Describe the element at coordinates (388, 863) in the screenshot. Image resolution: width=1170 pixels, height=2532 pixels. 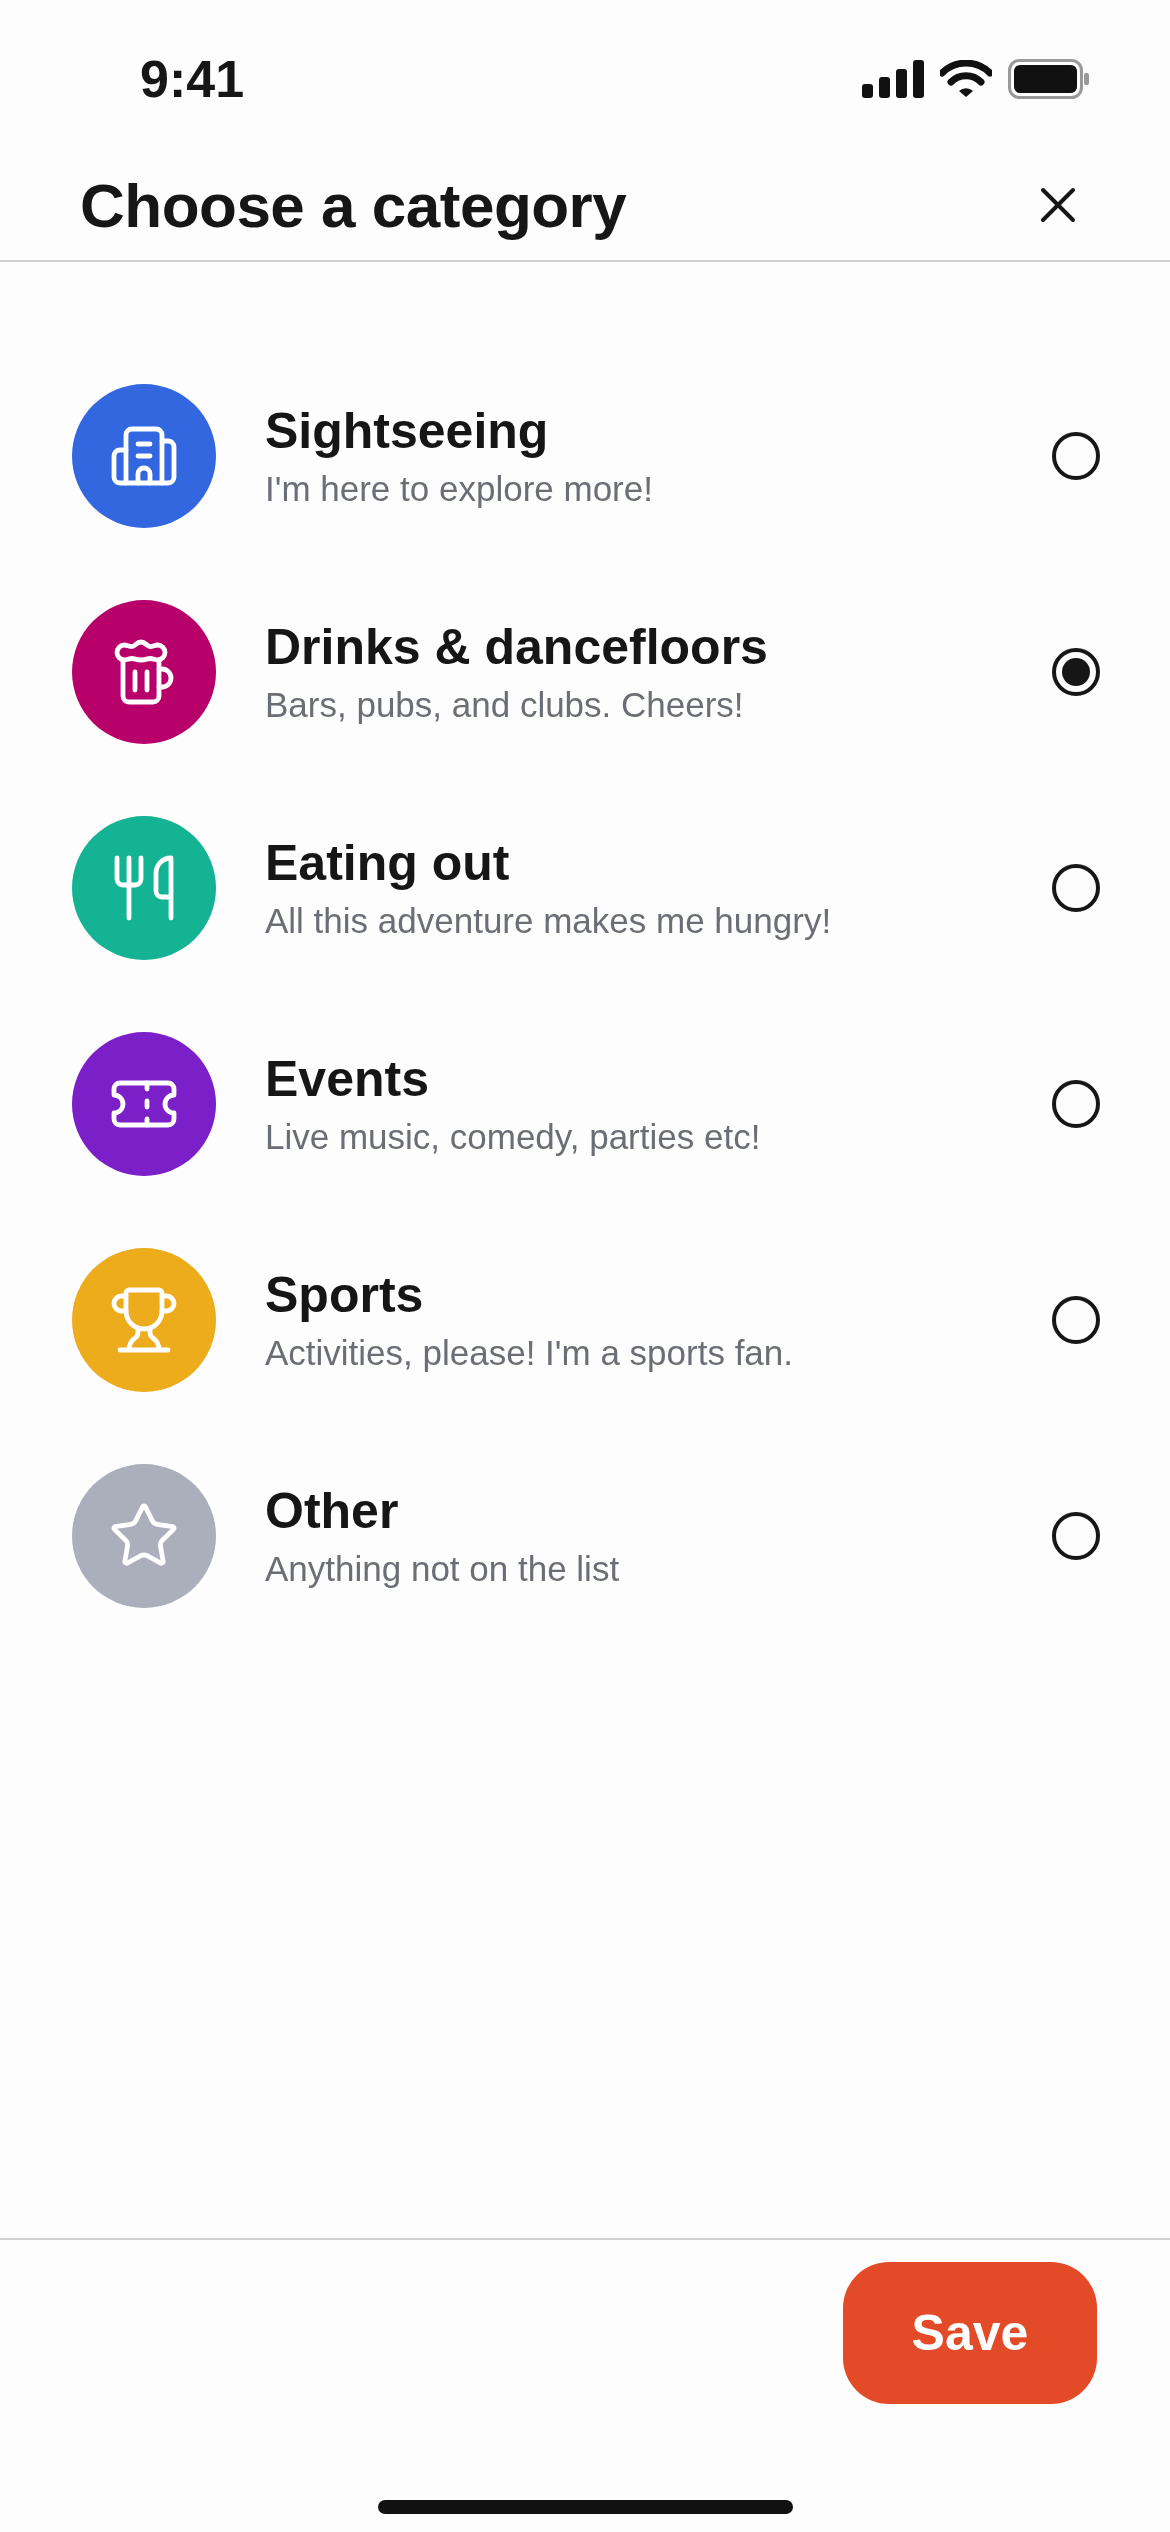
I see `category-title: Eating out` at that location.